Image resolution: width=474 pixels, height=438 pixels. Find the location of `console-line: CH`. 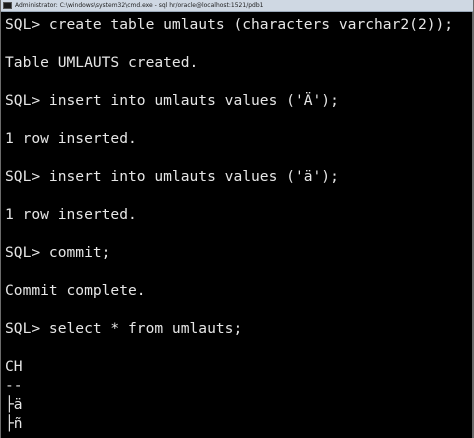

console-line: CH is located at coordinates (14, 366).